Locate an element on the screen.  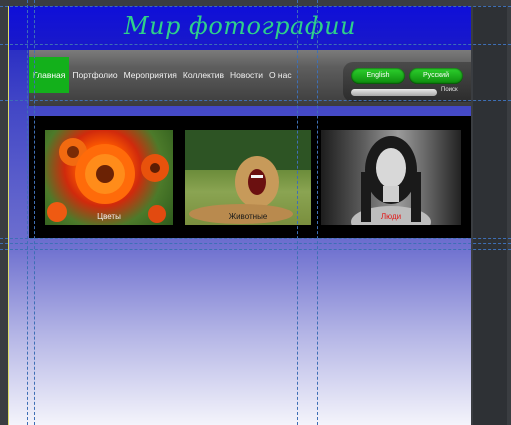
portrait-image is located at coordinates (391, 180).